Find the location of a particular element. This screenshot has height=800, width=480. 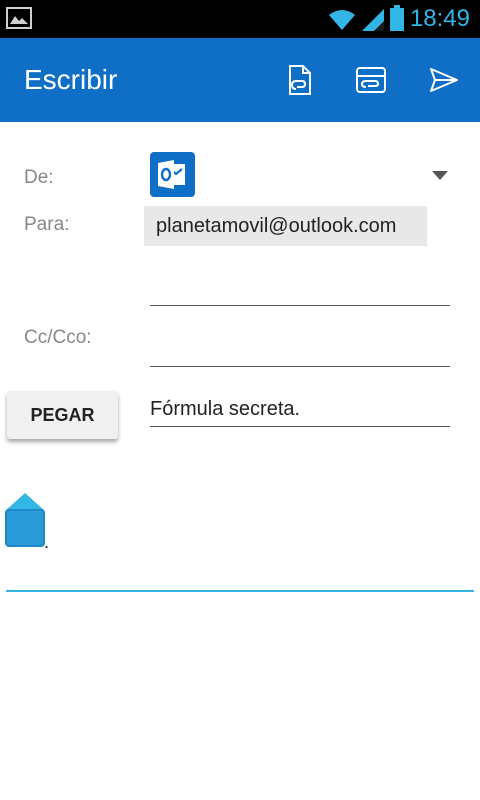

outlook-icon is located at coordinates (171, 174).